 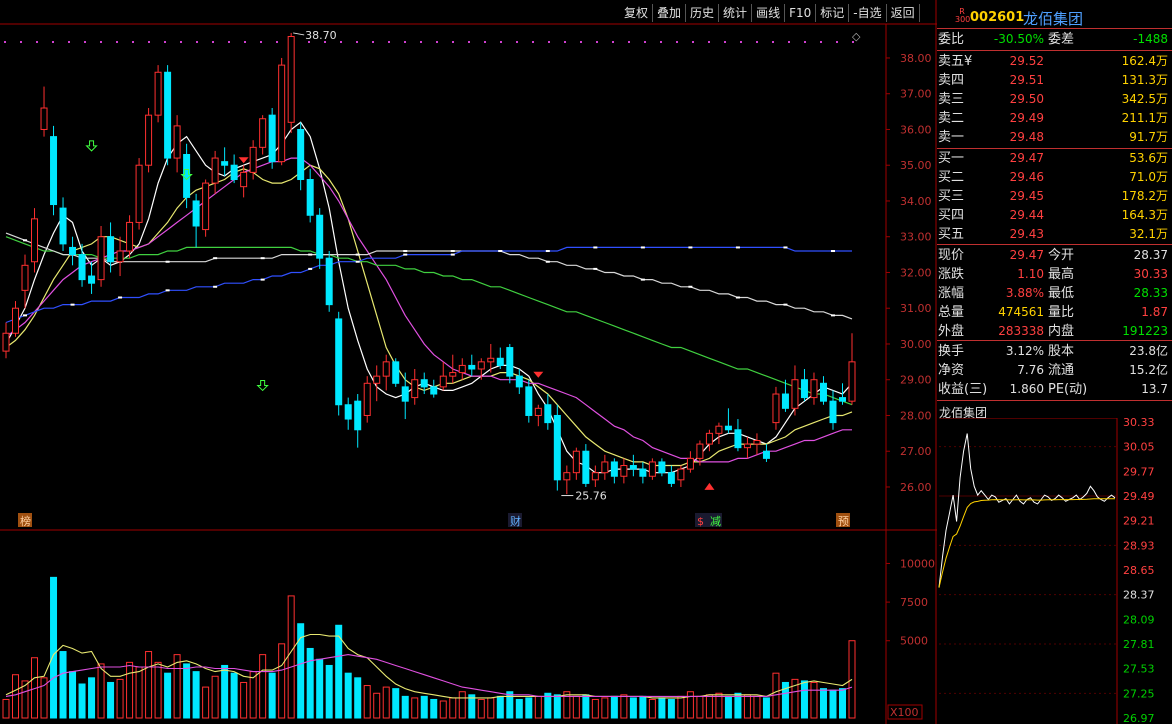 I want to click on toolbar-button-3: 统计, so click(x=736, y=13).